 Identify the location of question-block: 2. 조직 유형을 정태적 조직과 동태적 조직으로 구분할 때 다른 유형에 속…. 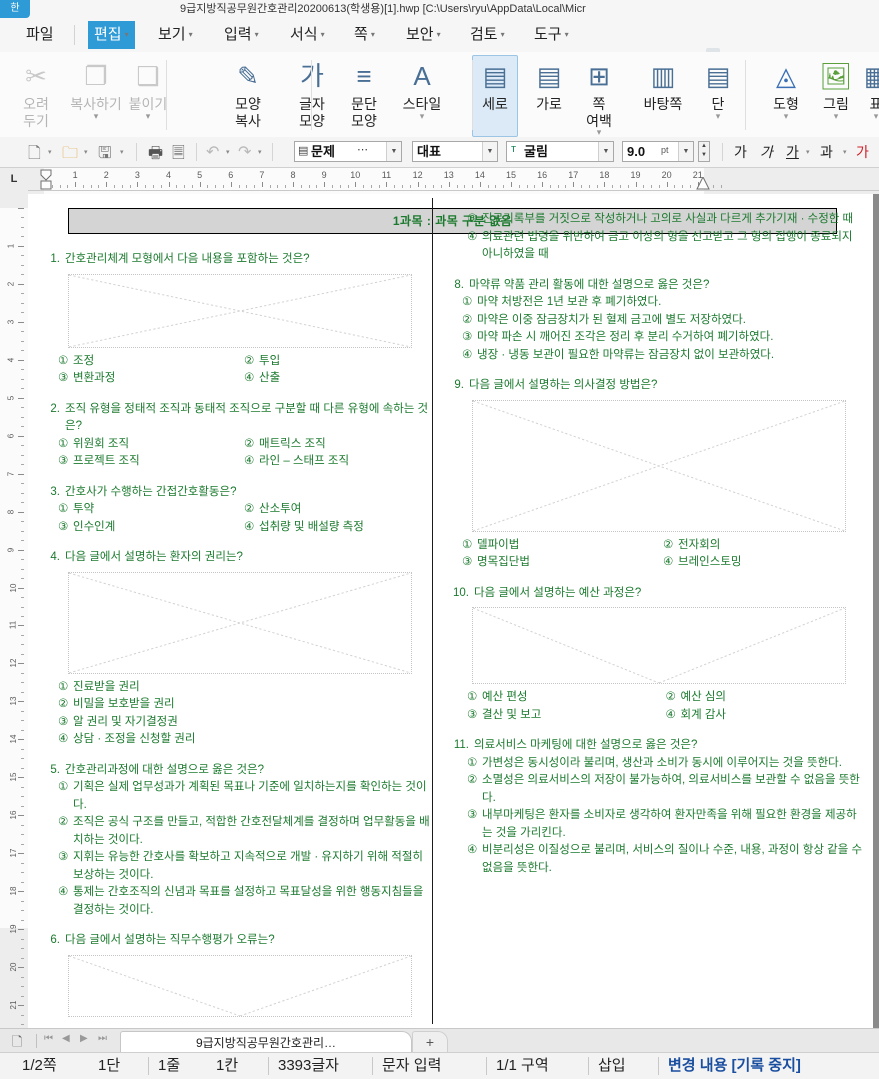
(235, 436).